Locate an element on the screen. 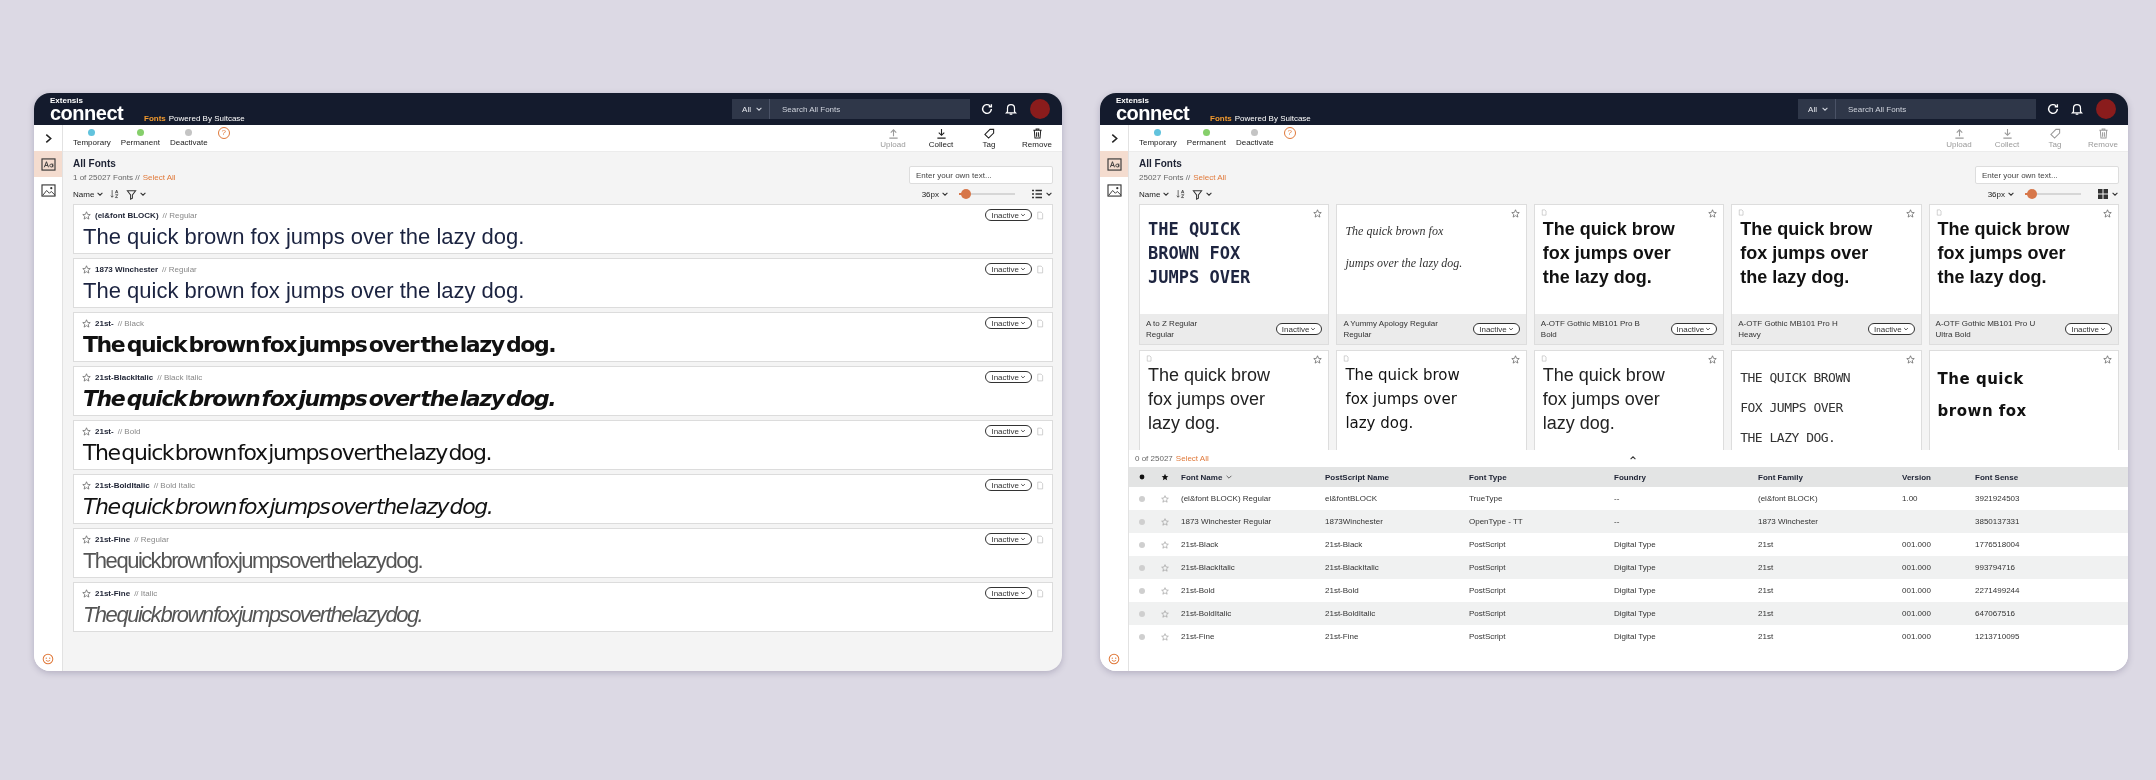 Image resolution: width=2156 pixels, height=780 pixels. font-row: 21st- // Black Inactive The quick brown fox jumps over the lazy dog. is located at coordinates (563, 337).